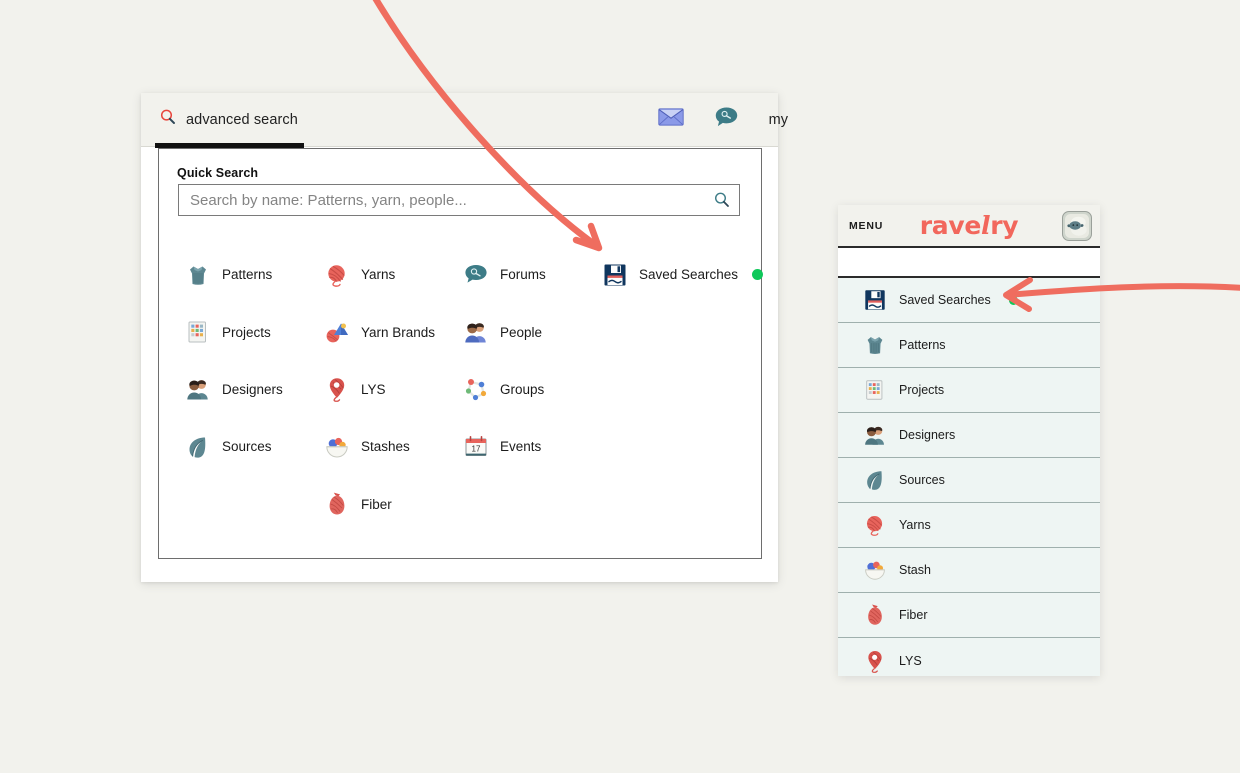  I want to click on grid-item-label: Saved Searches, so click(689, 275).